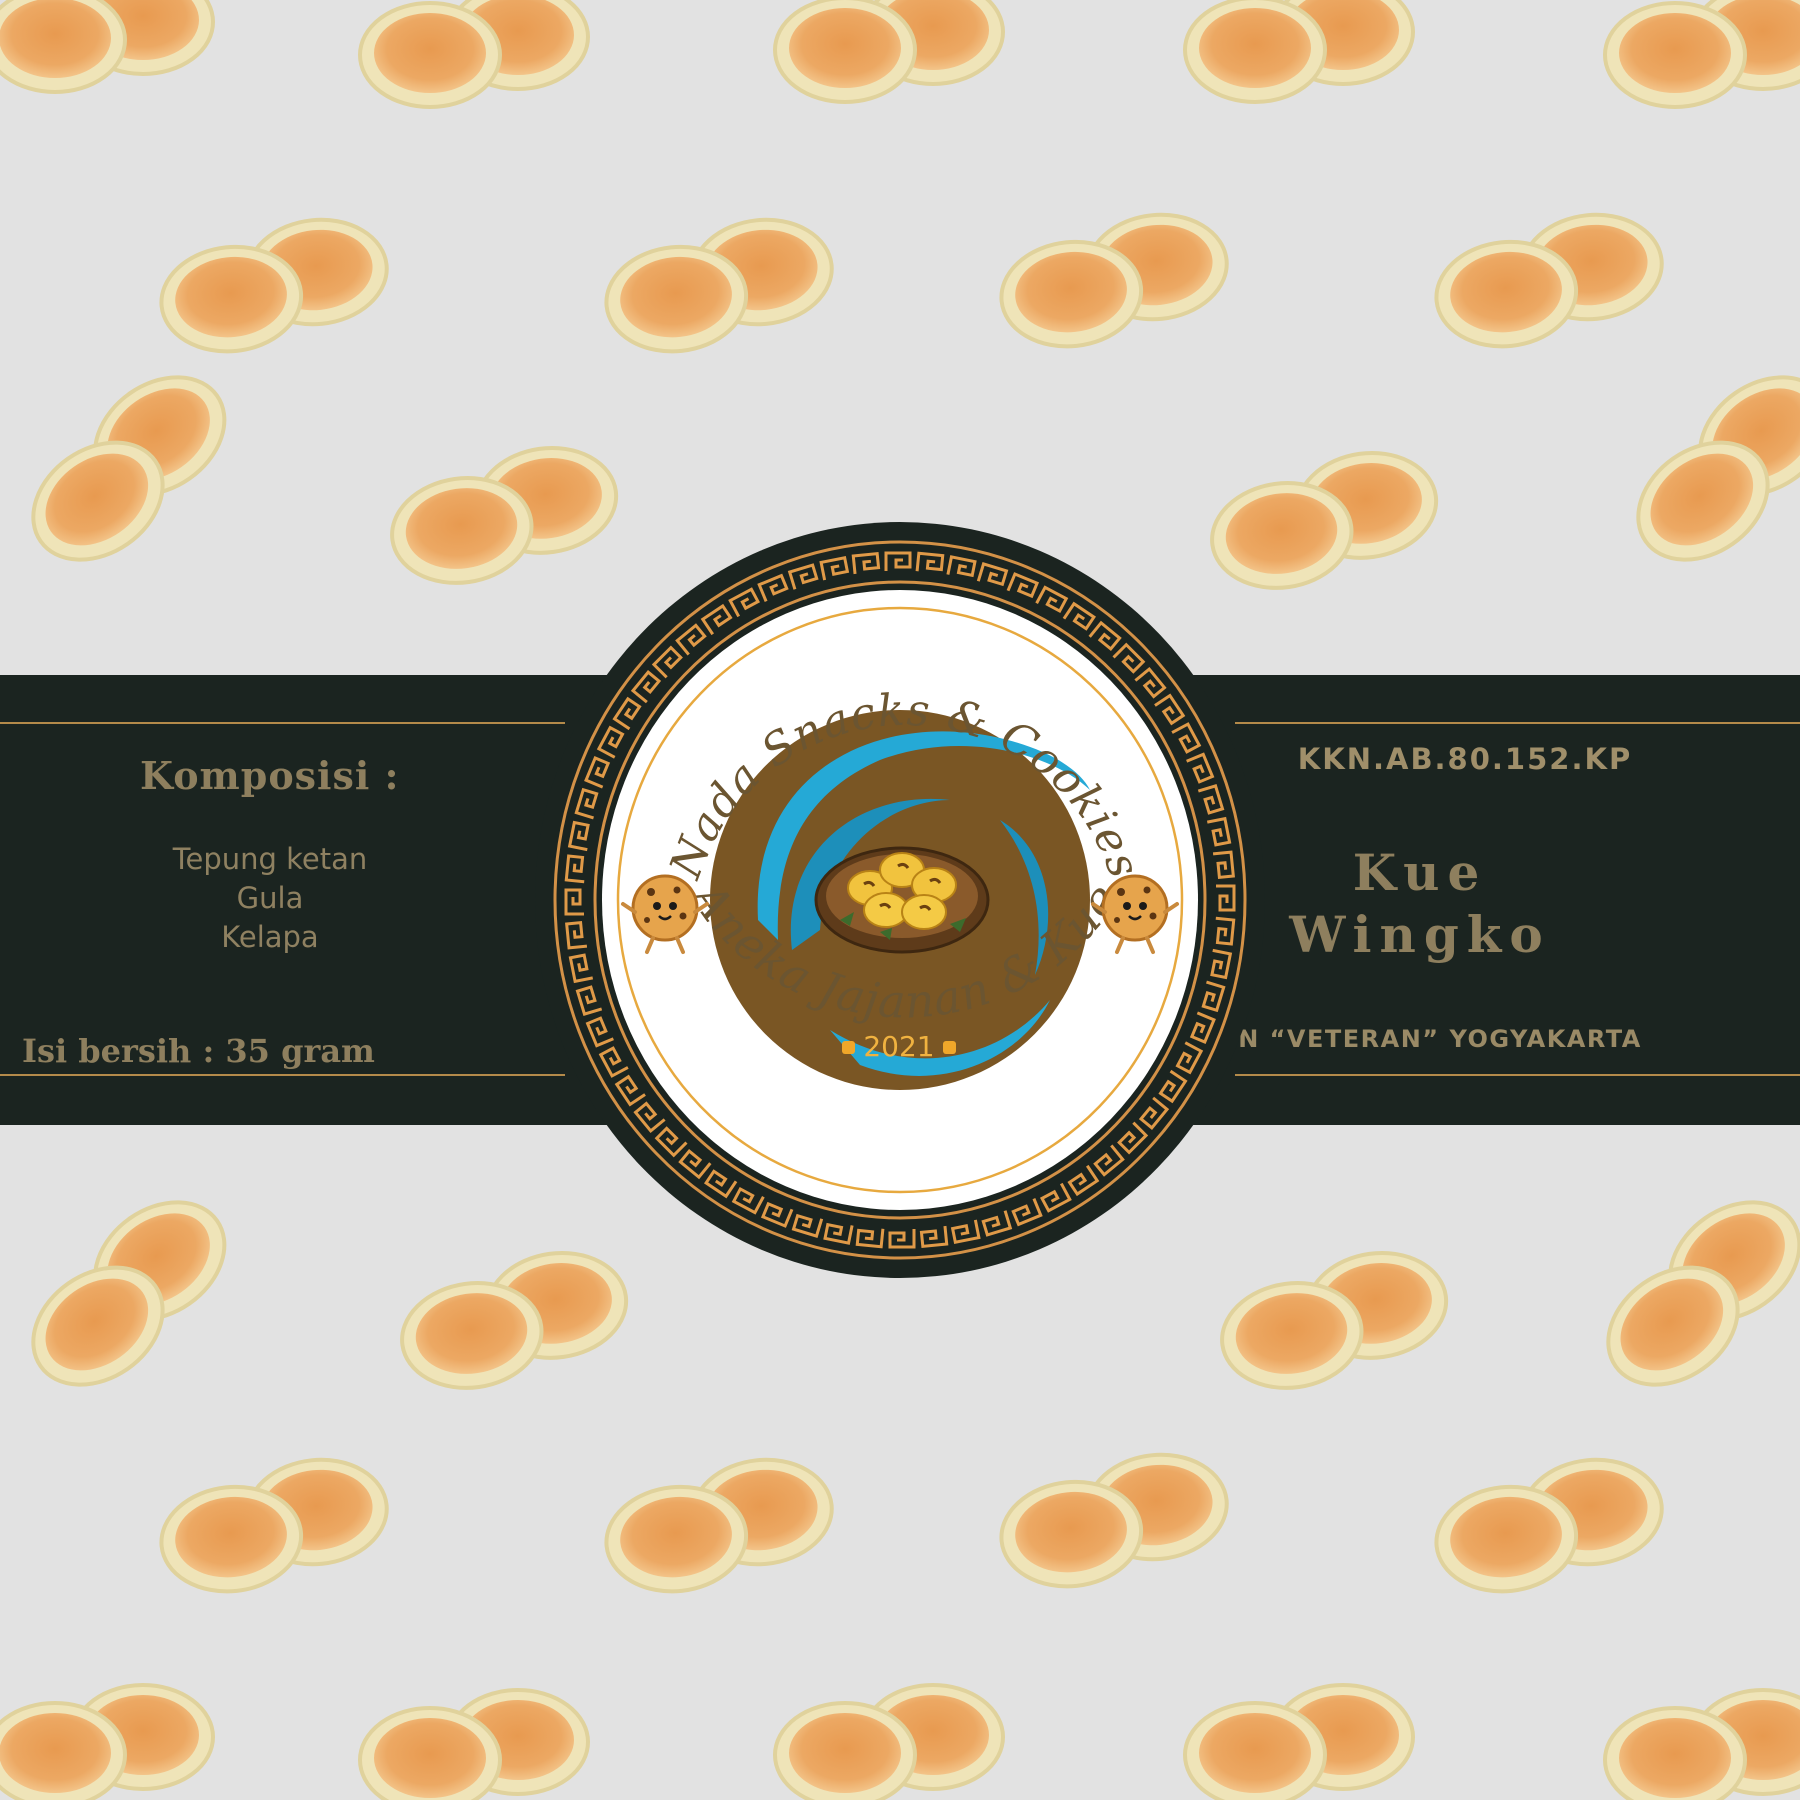 Image resolution: width=1800 pixels, height=1800 pixels. Describe the element at coordinates (270, 859) in the screenshot. I see `ingredient-item: Tepung ketan` at that location.